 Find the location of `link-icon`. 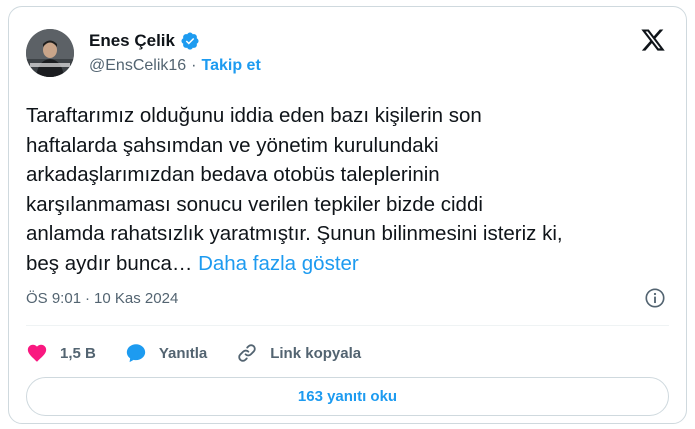

link-icon is located at coordinates (247, 353).